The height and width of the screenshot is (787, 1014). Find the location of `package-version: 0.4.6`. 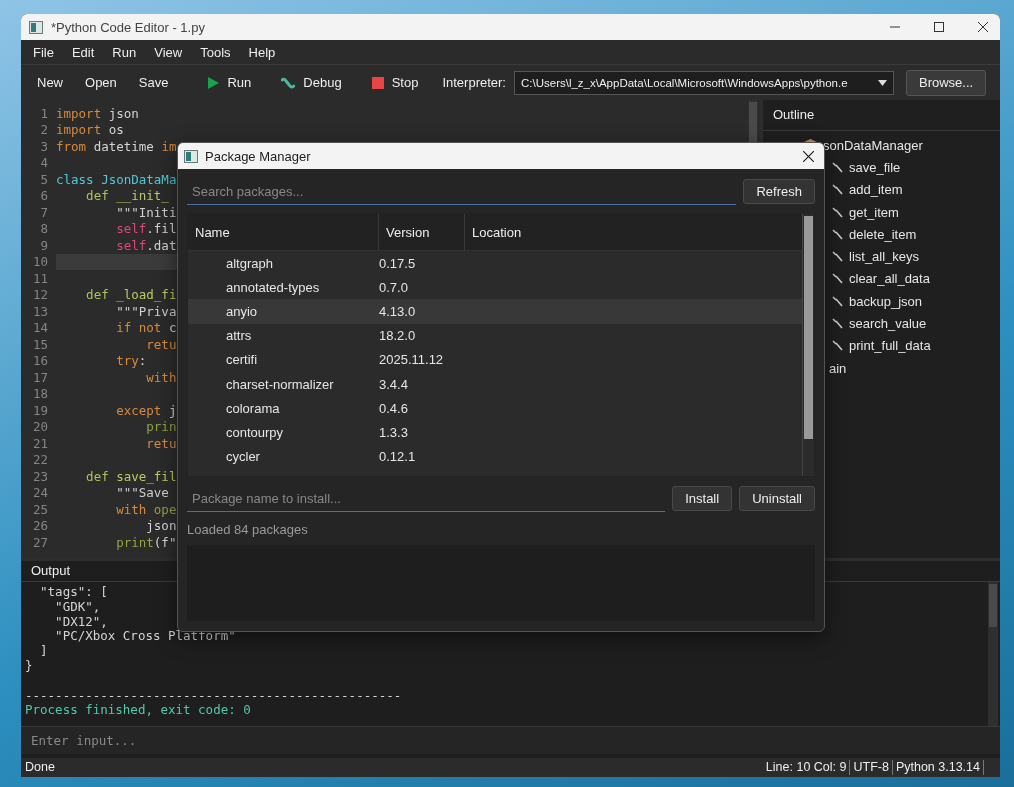

package-version: 0.4.6 is located at coordinates (394, 408).